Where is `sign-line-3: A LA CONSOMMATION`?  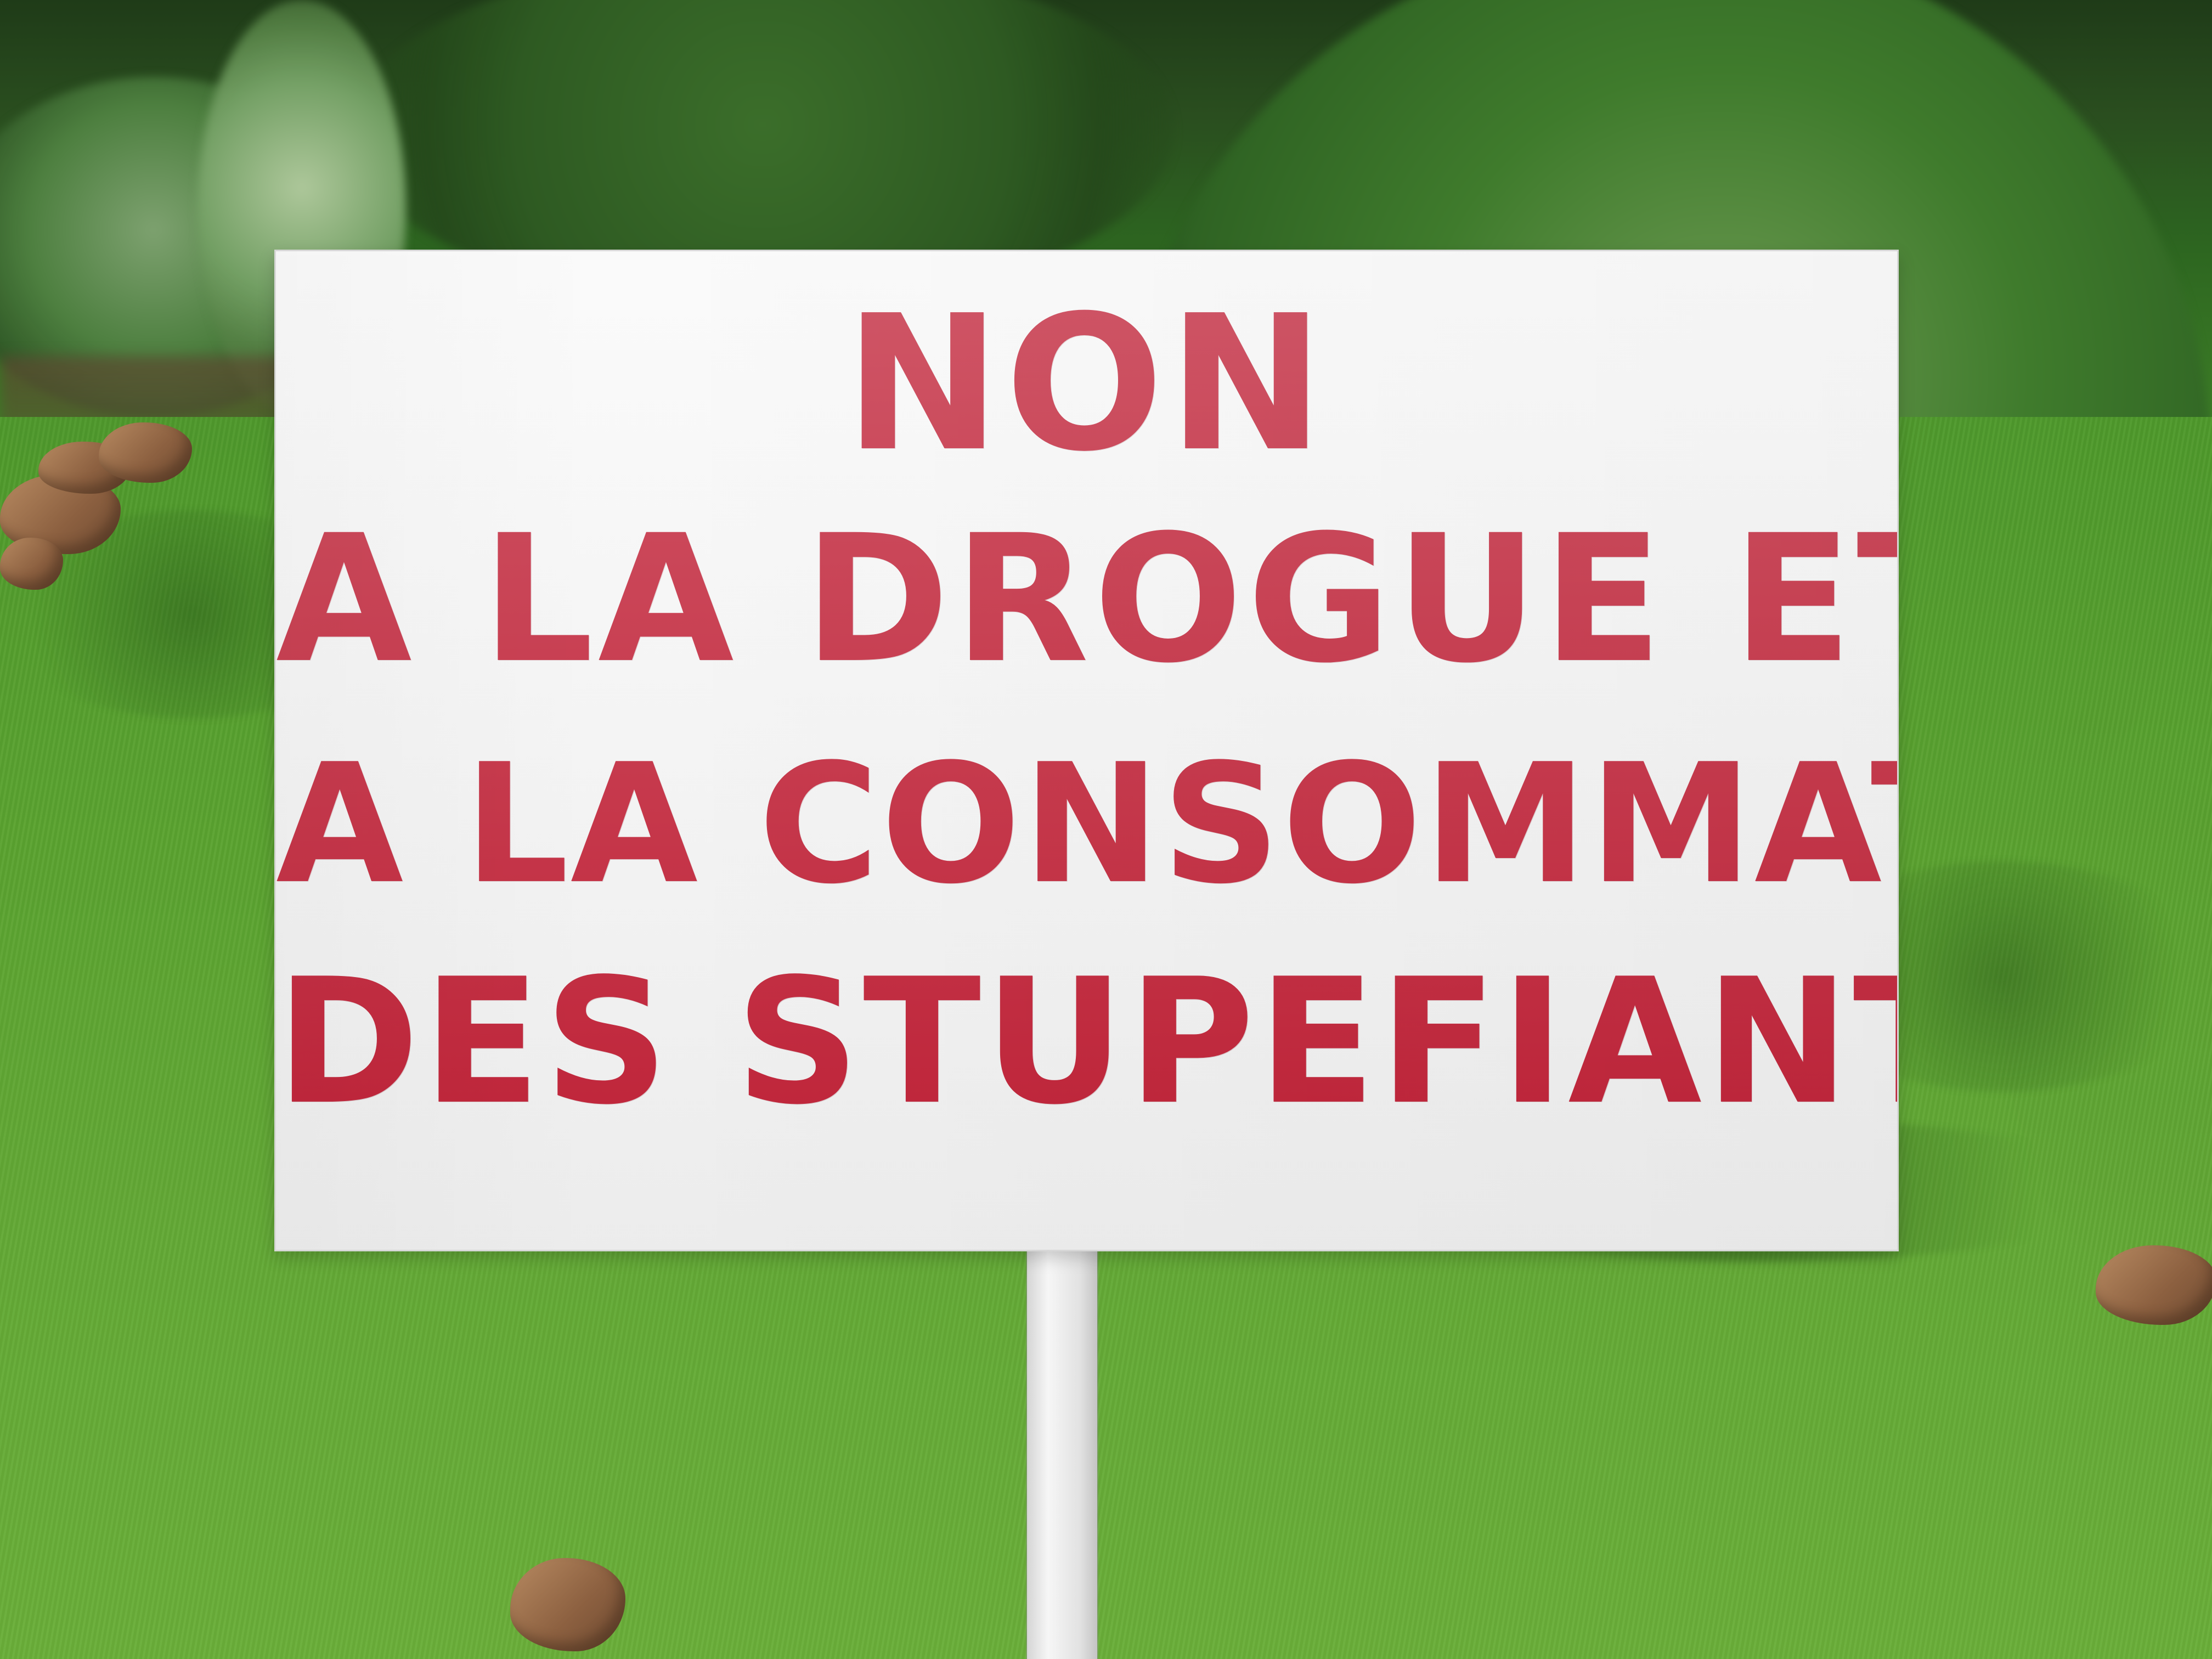
sign-line-3: A LA CONSOMMATION is located at coordinates (1086, 825).